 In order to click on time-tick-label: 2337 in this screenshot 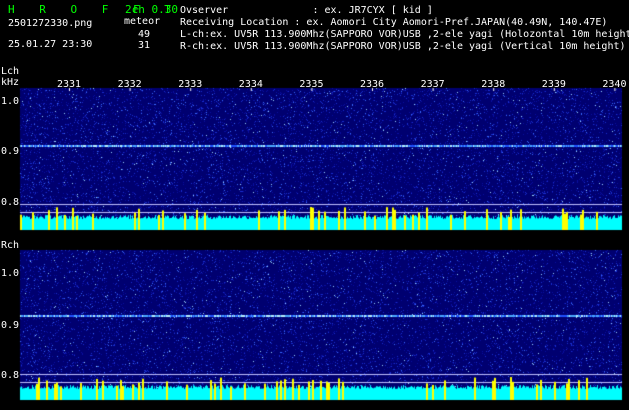, I will do `click(432, 84)`.